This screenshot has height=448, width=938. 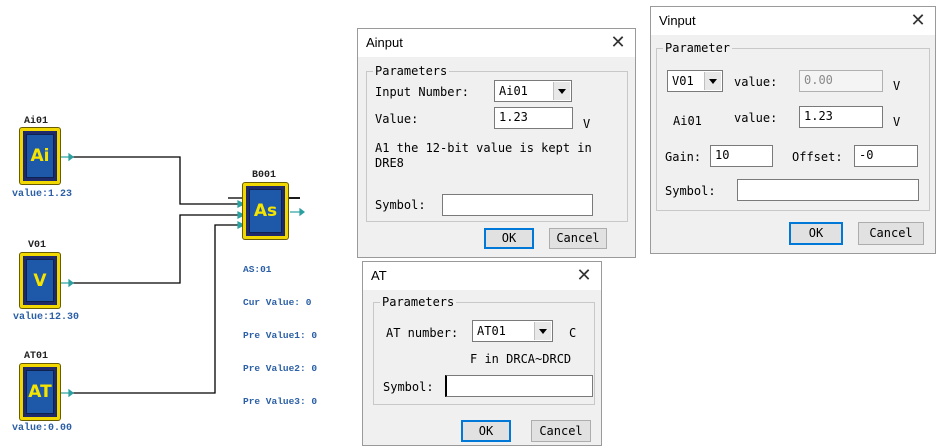 I want to click on input-number-label: Input Number:, so click(x=422, y=92).